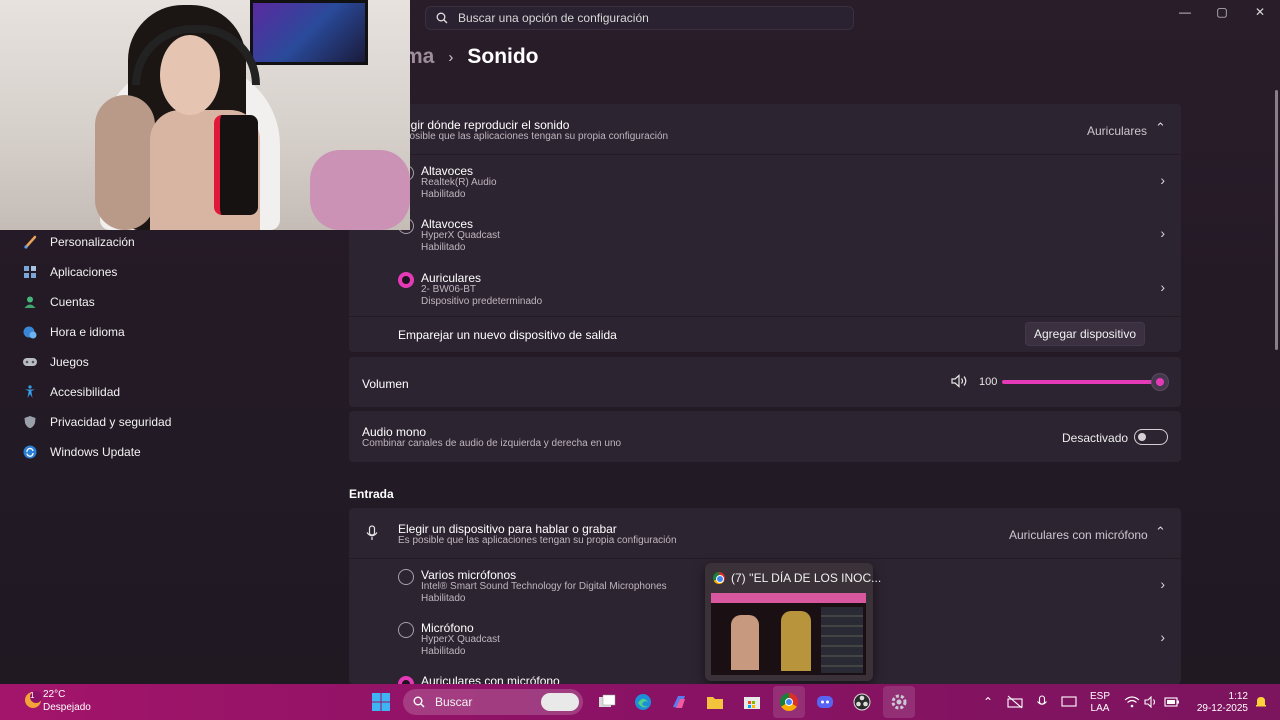 The height and width of the screenshot is (720, 1280). Describe the element at coordinates (487, 125) in the screenshot. I see `output-title: egir dónde reproducir el sonido` at that location.